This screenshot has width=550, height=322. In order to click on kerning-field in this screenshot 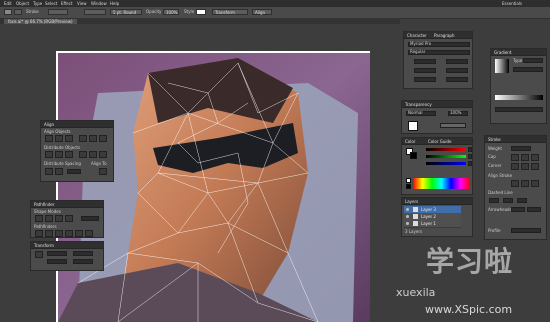, I will do `click(425, 70)`.